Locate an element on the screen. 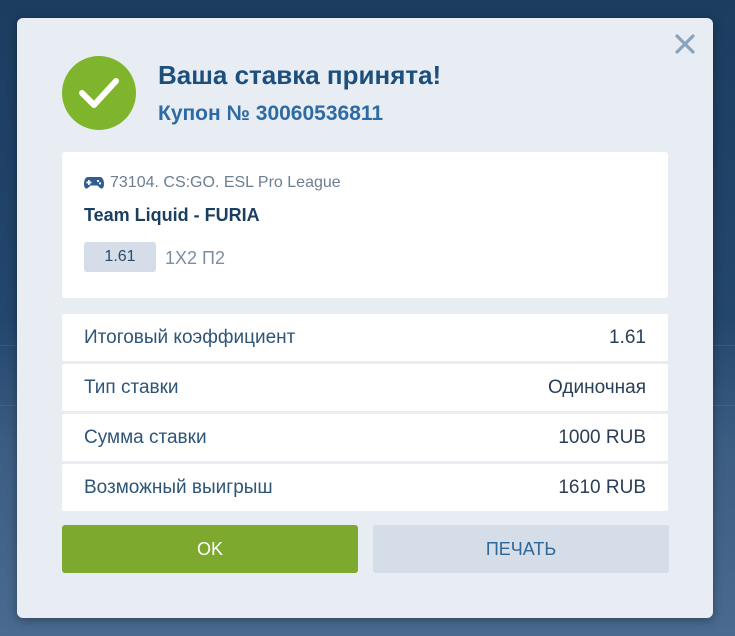  summary-value: 1610 RUB is located at coordinates (602, 487).